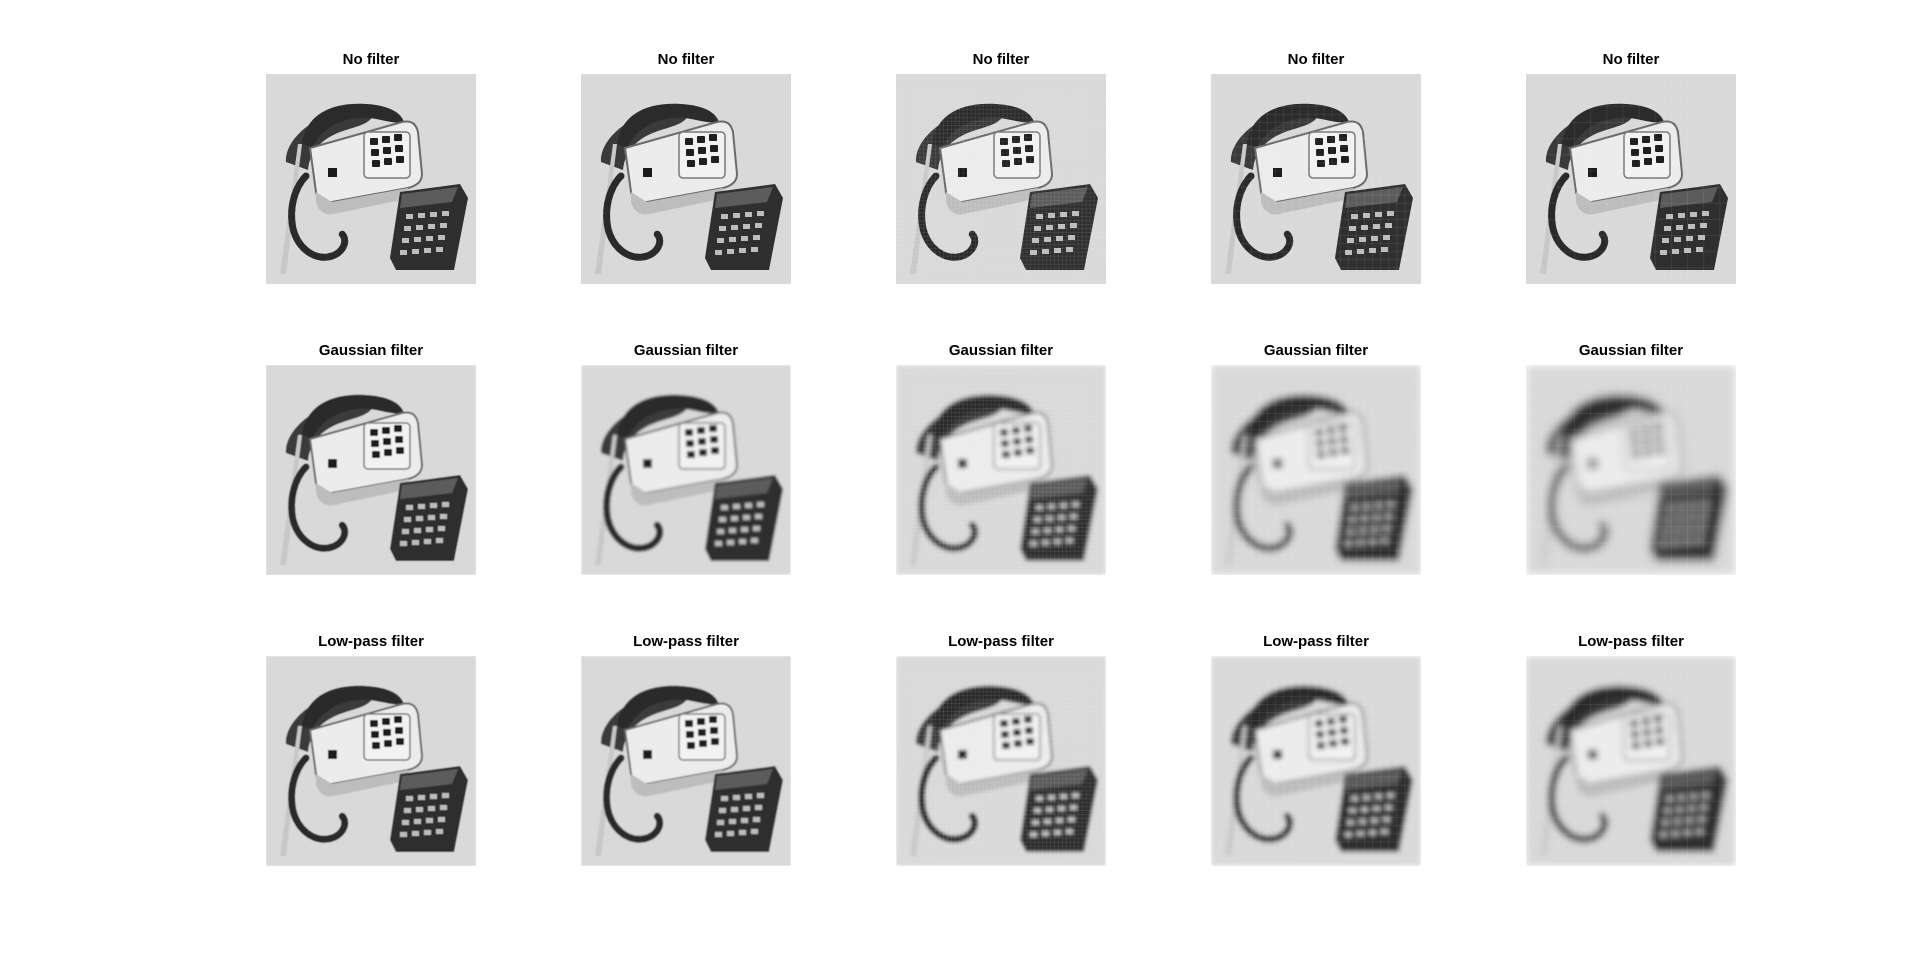 The height and width of the screenshot is (963, 1920). I want to click on panel-gaussian-3: Gaussian filter, so click(1001, 459).